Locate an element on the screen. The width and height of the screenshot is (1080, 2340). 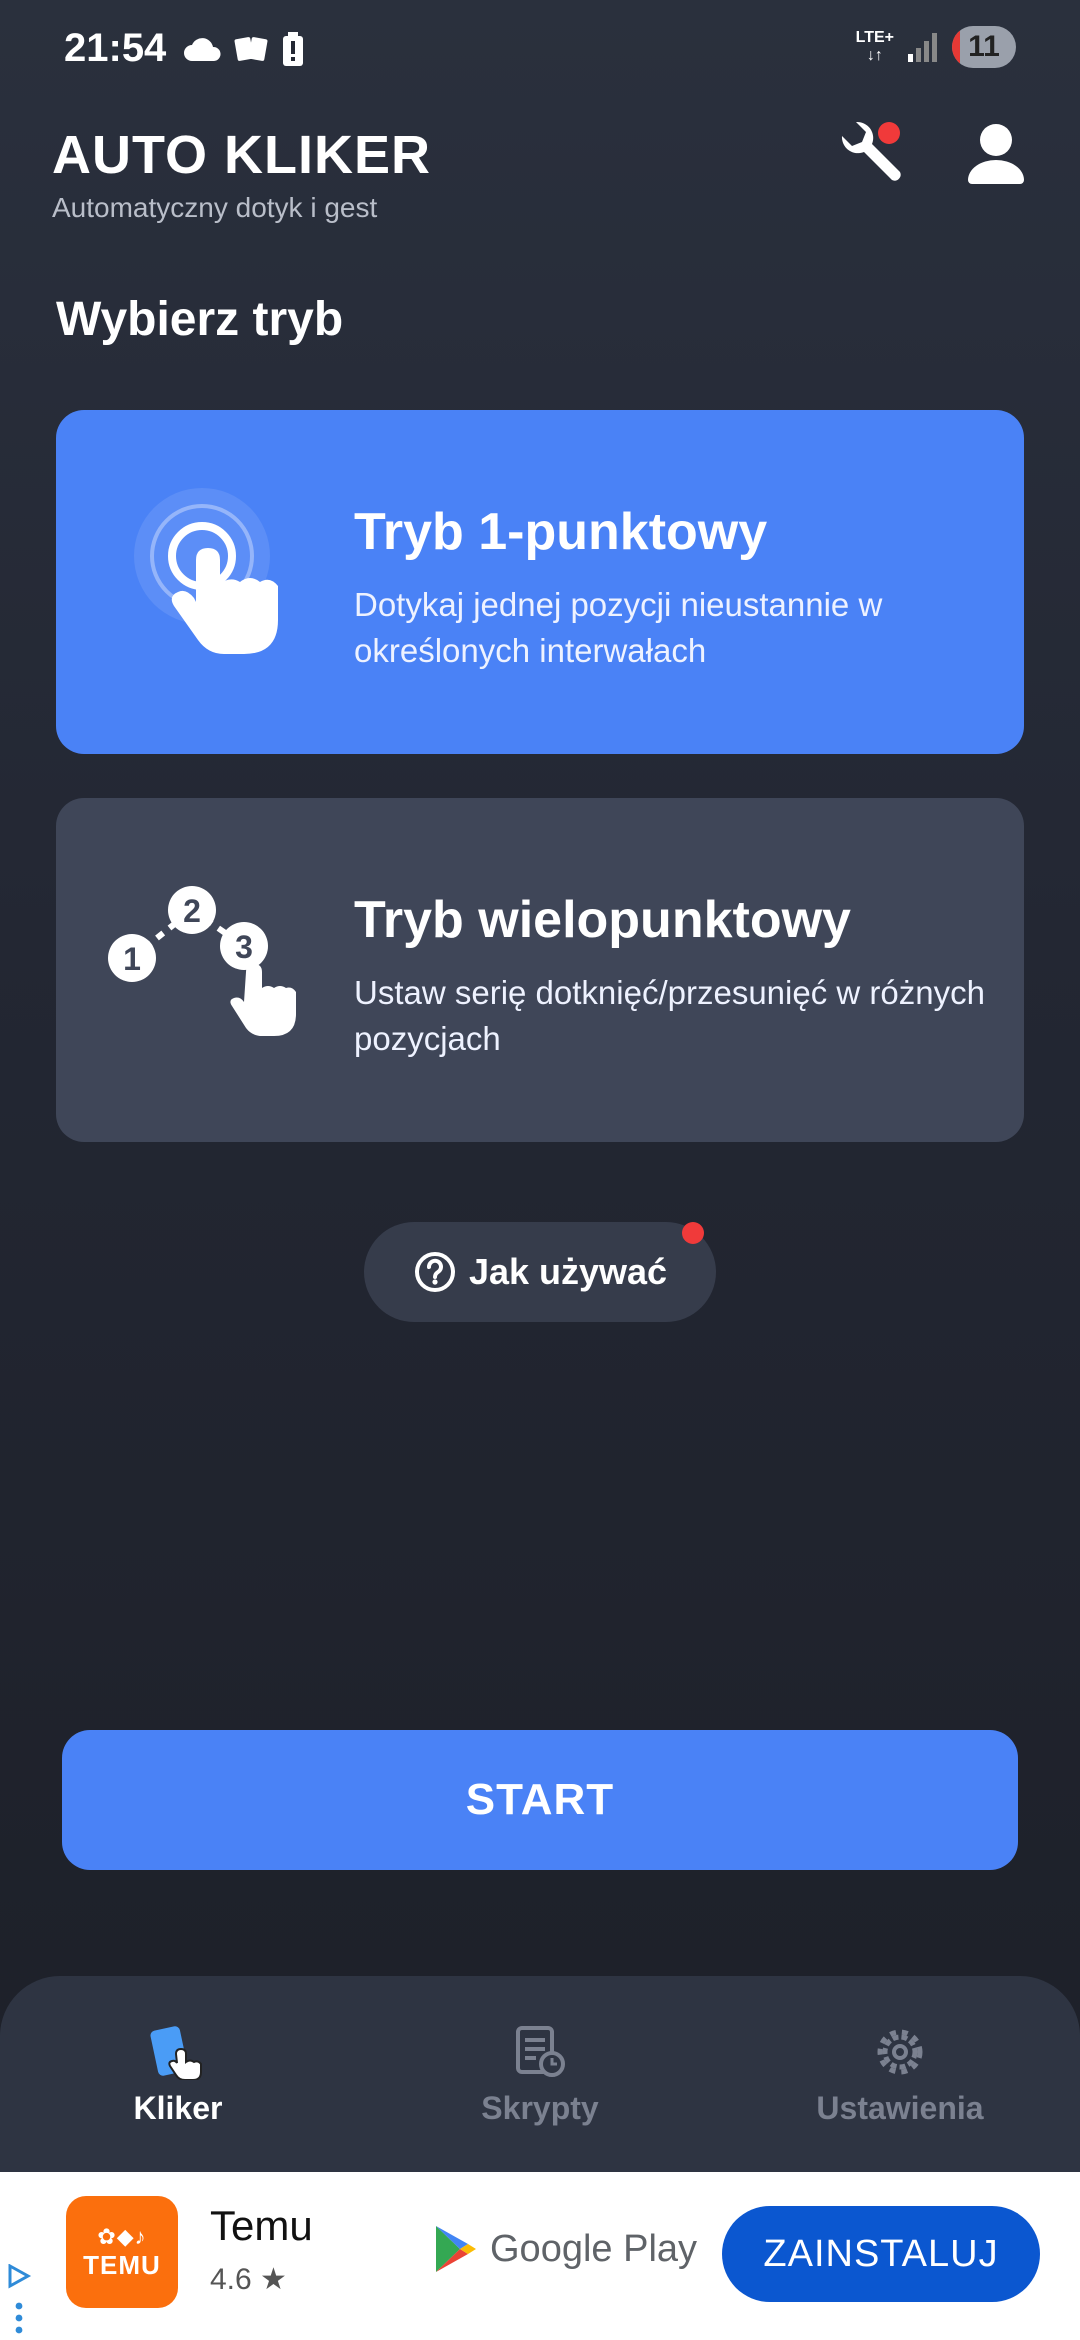
app-title: AUTO KLIKER is located at coordinates (242, 155).